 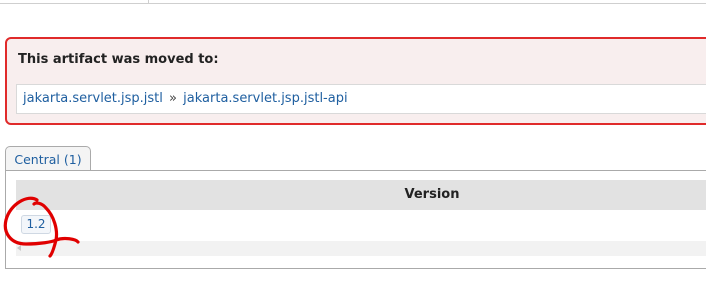 I want to click on scroll-left-arrow-icon, so click(x=19, y=248).